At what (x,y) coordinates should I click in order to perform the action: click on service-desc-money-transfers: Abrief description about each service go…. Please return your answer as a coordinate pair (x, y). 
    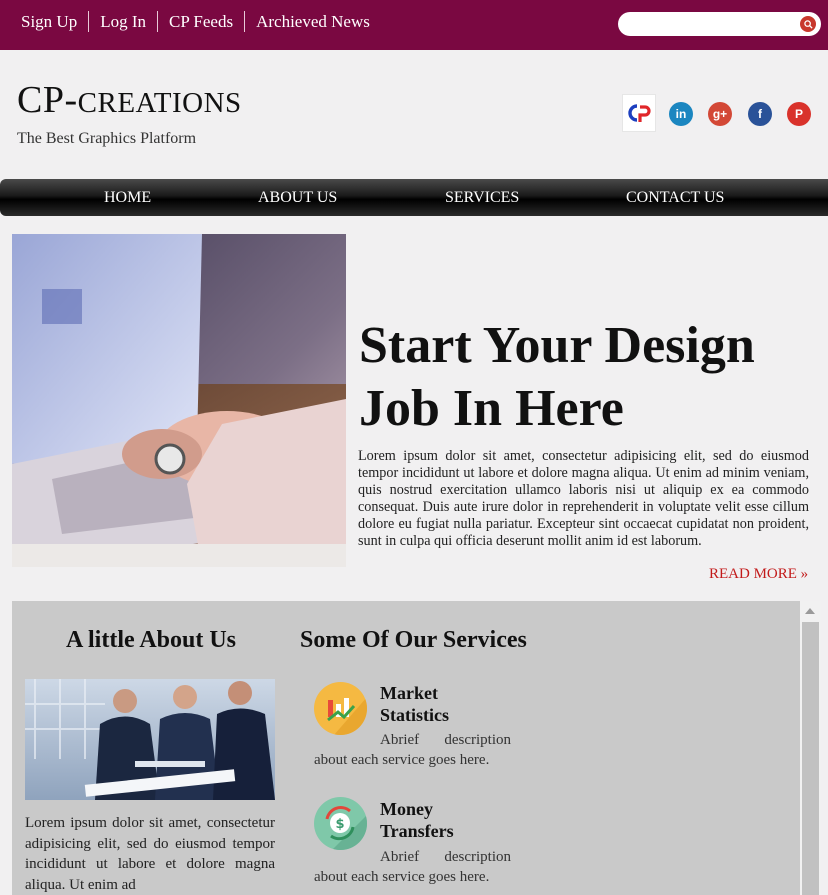
    Looking at the image, I should click on (412, 867).